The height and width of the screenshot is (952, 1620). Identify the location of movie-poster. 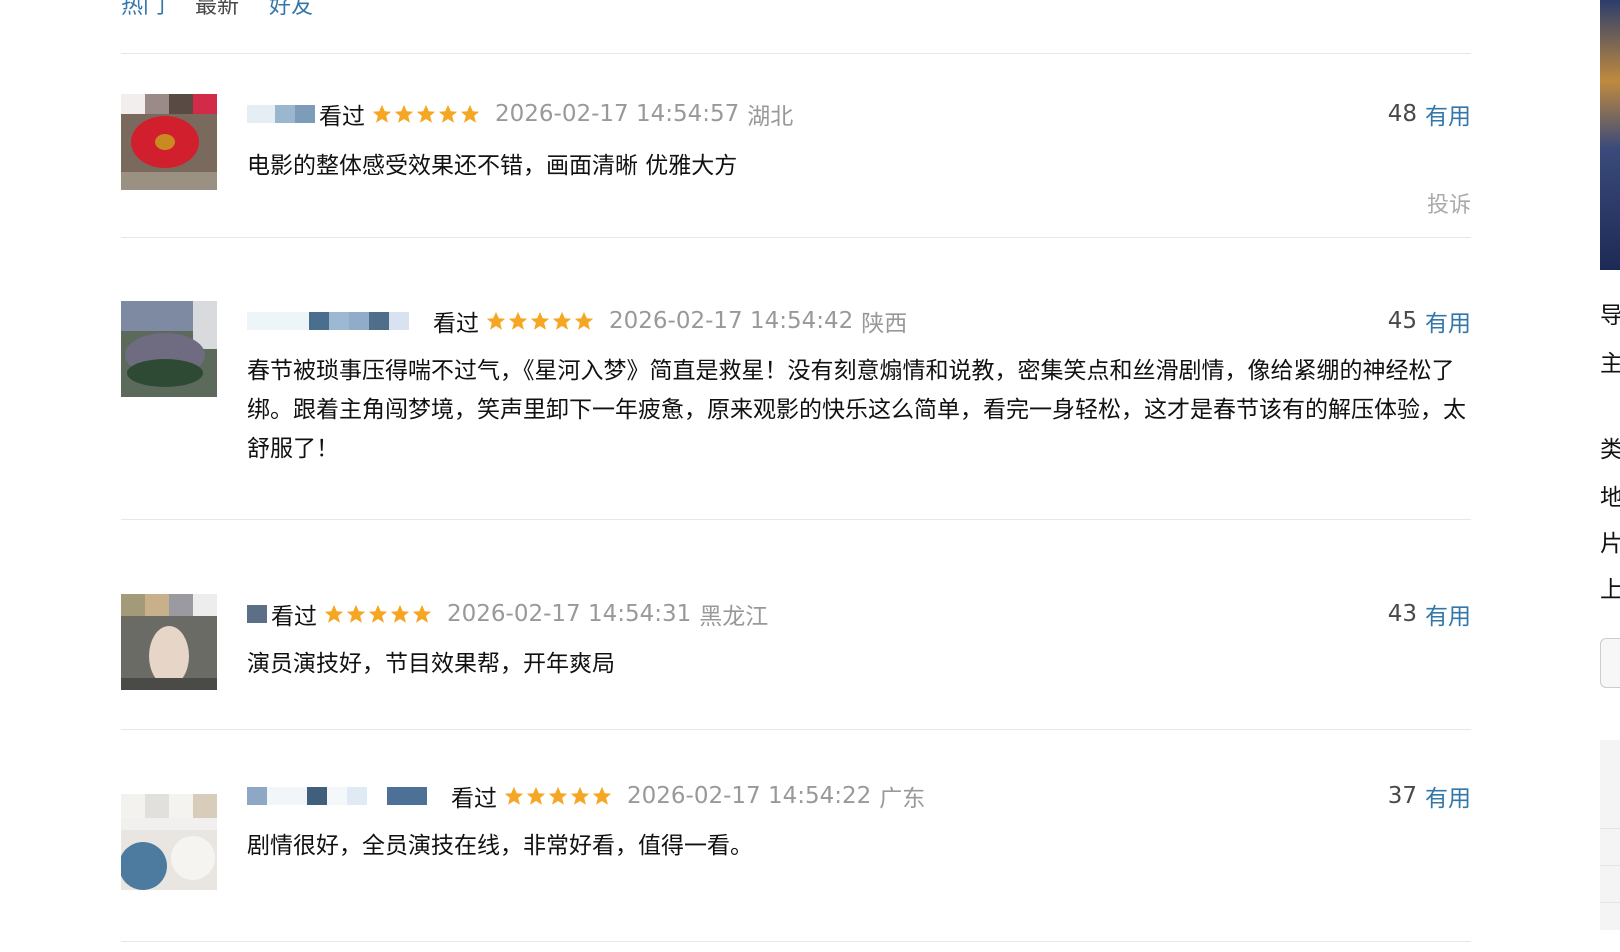
(1610, 135).